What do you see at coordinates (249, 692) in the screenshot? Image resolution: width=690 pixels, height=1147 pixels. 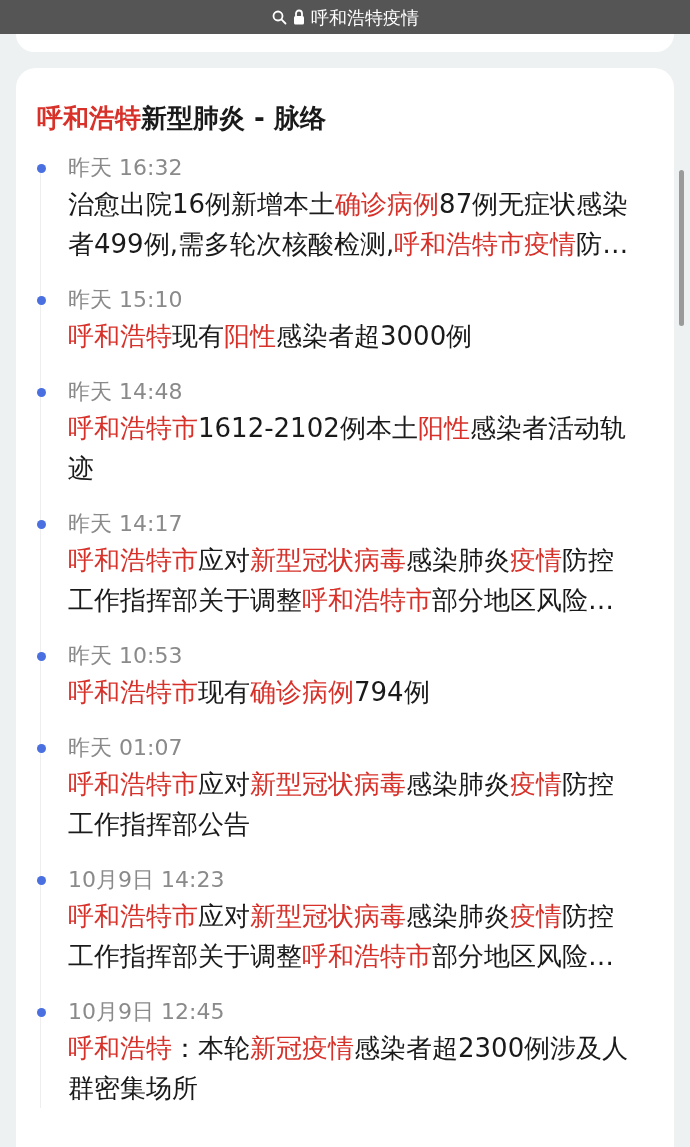 I see `news-headline: 呼和浩特市现有确诊病例794例` at bounding box center [249, 692].